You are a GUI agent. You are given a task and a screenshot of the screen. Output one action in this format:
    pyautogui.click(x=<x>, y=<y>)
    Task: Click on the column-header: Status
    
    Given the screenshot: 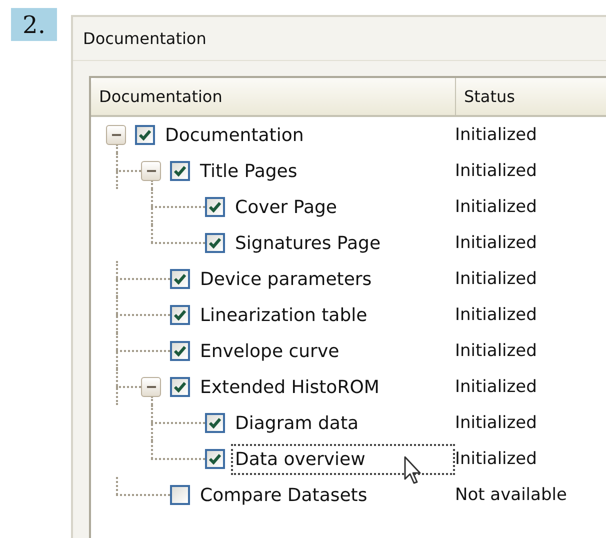 What is the action you would take?
    pyautogui.click(x=531, y=96)
    